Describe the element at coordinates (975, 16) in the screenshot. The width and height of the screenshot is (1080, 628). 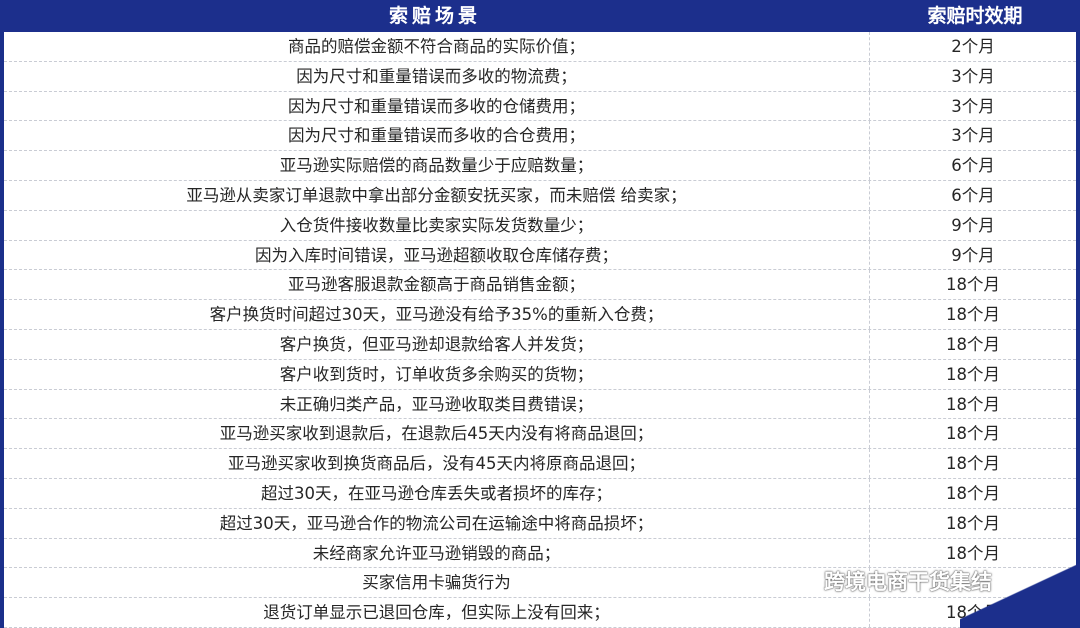
I see `header-period: 索赔时效期` at that location.